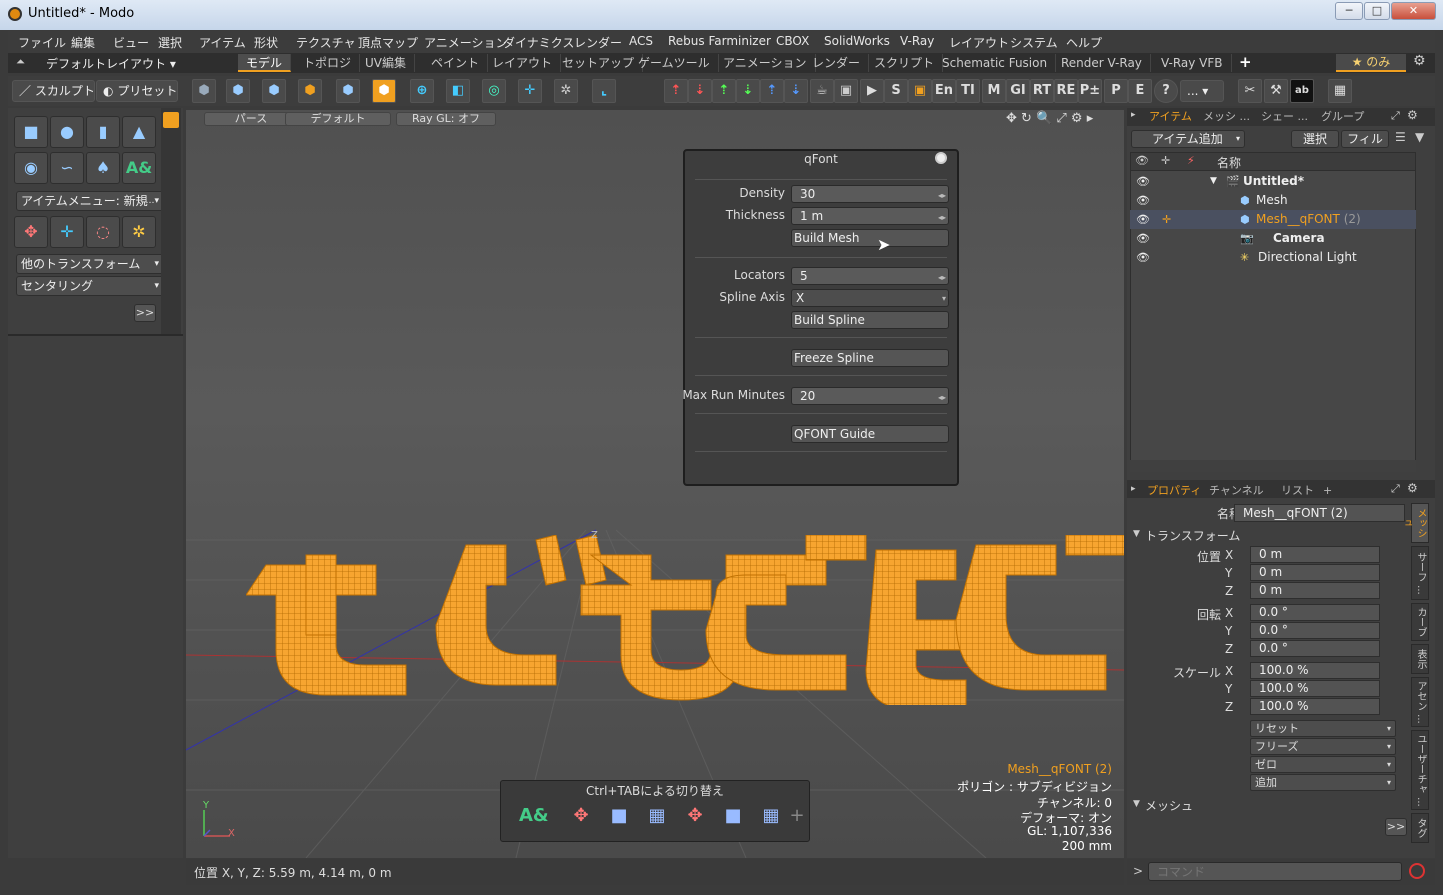 Image resolution: width=1443 pixels, height=895 pixels. Describe the element at coordinates (724, 91) in the screenshot. I see `arrow-up-green-icon: ⇡` at that location.